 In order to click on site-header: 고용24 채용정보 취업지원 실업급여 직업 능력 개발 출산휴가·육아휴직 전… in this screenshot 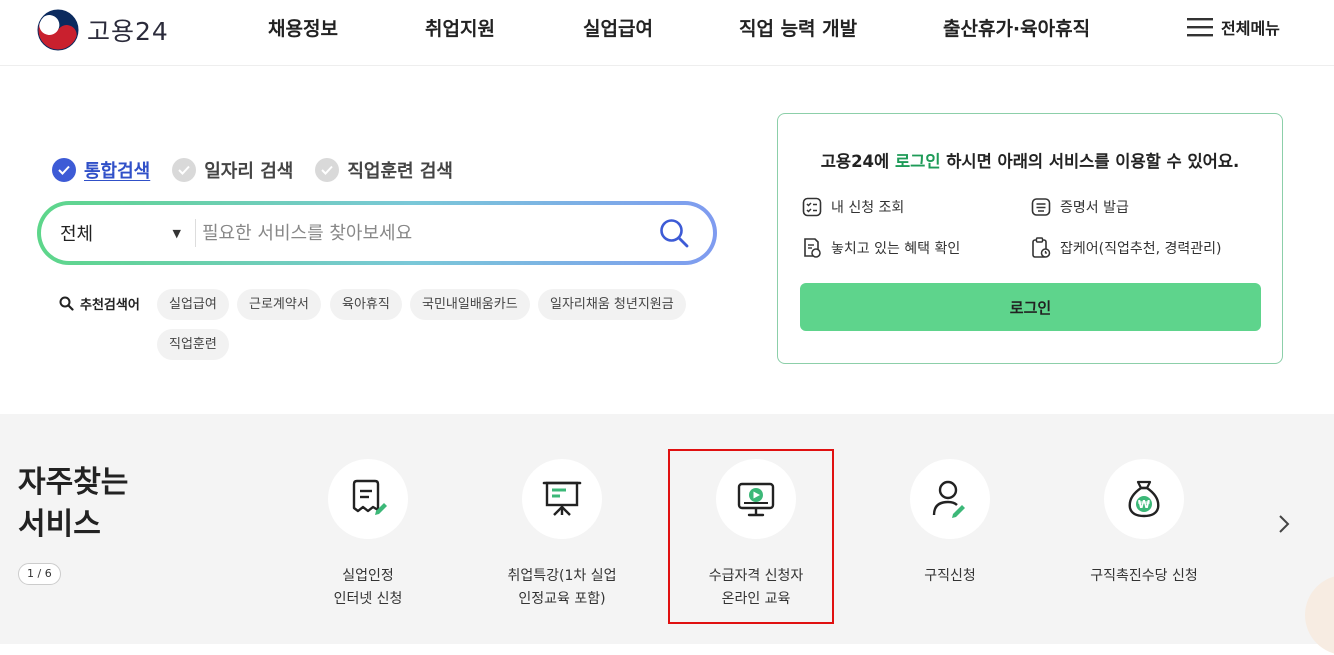, I will do `click(667, 33)`.